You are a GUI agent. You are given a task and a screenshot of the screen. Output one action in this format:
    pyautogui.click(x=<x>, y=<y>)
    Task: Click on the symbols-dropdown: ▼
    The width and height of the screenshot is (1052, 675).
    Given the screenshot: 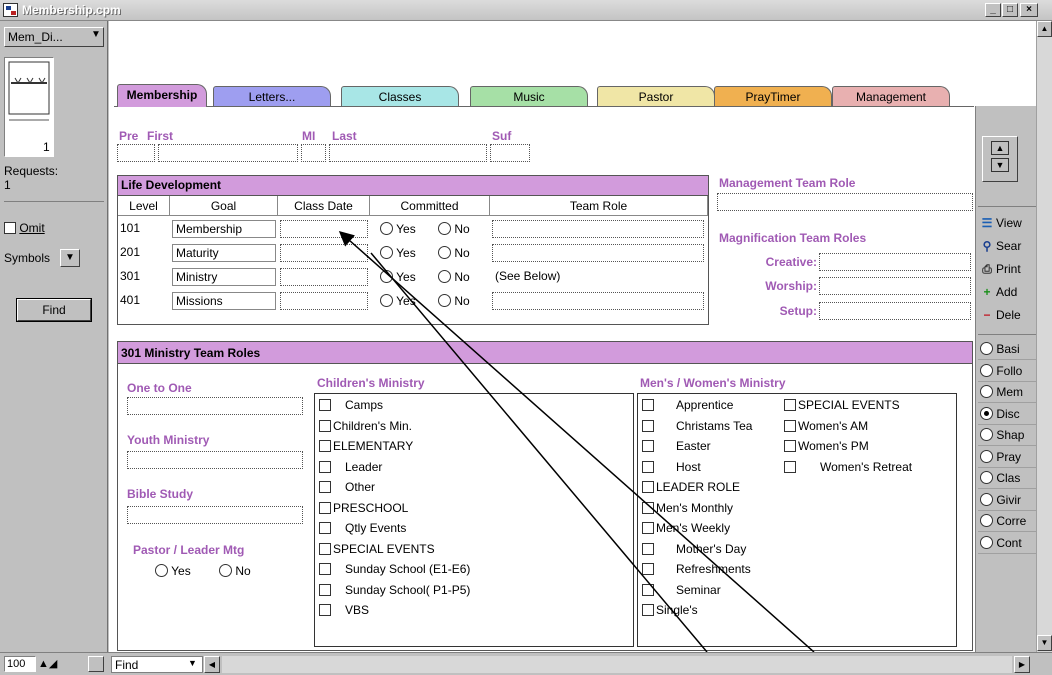 What is the action you would take?
    pyautogui.click(x=70, y=258)
    